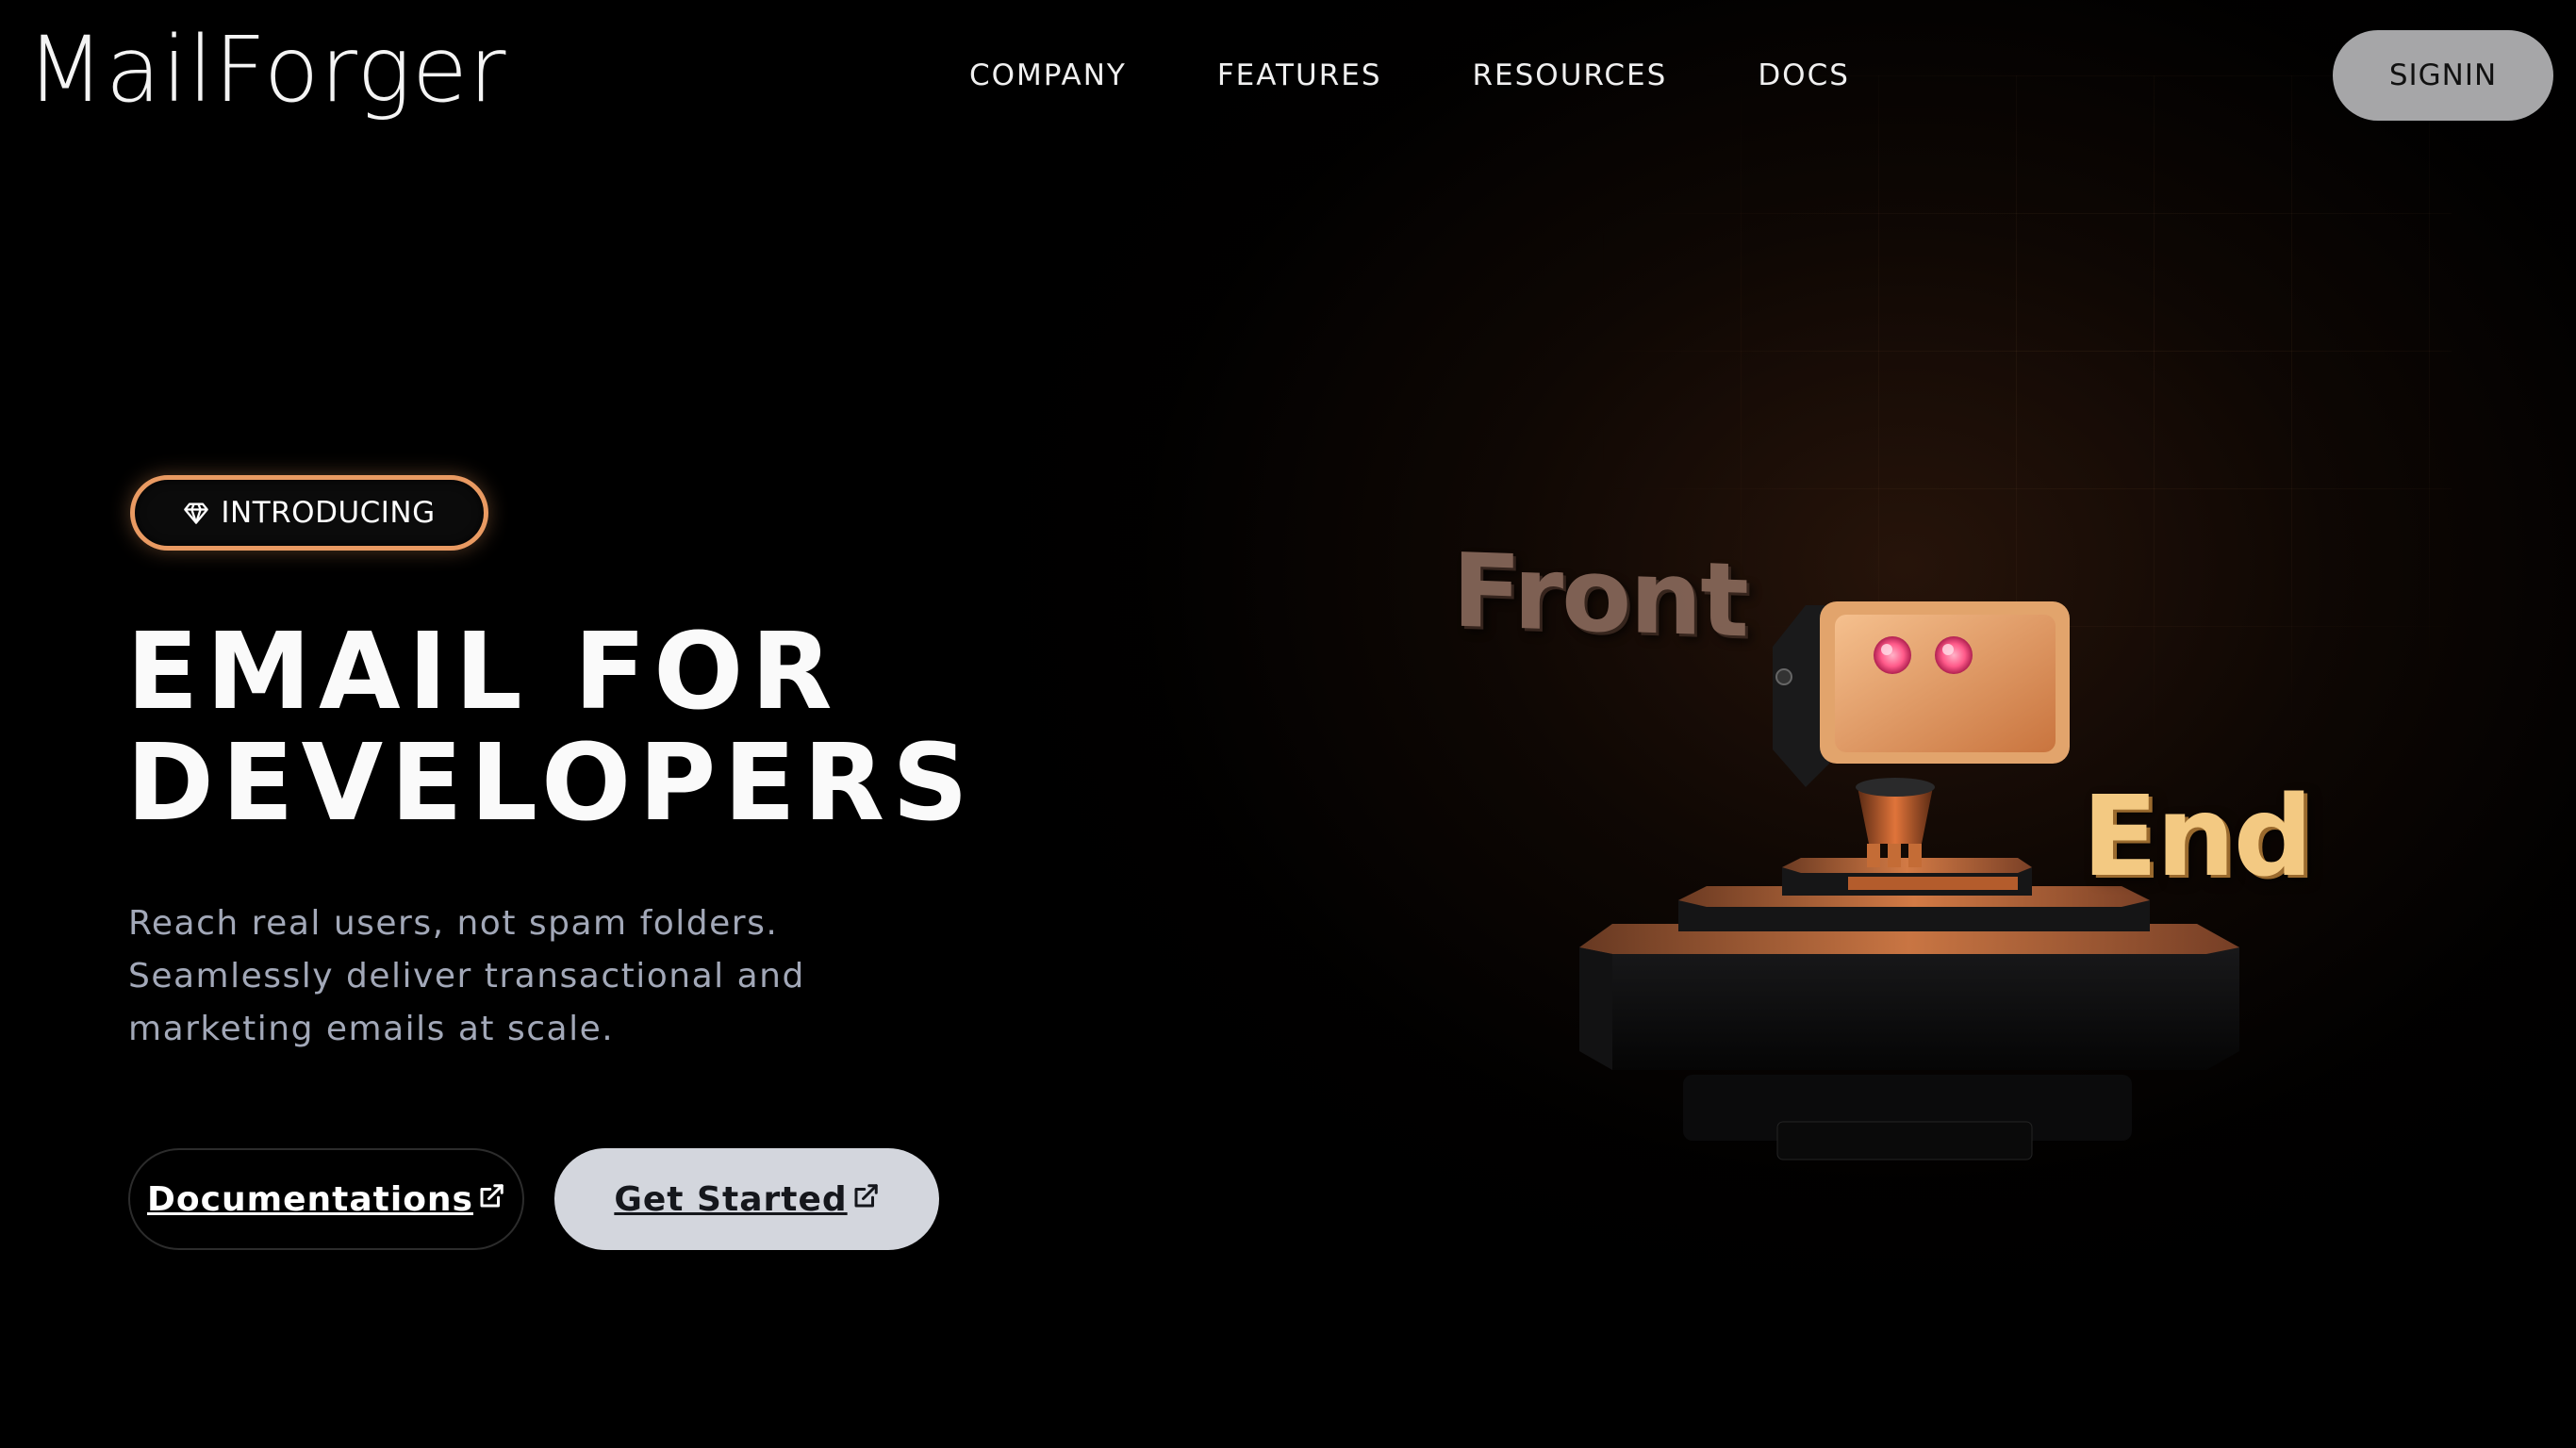 Image resolution: width=2576 pixels, height=1448 pixels. I want to click on documentations-button: Documentations, so click(326, 1199).